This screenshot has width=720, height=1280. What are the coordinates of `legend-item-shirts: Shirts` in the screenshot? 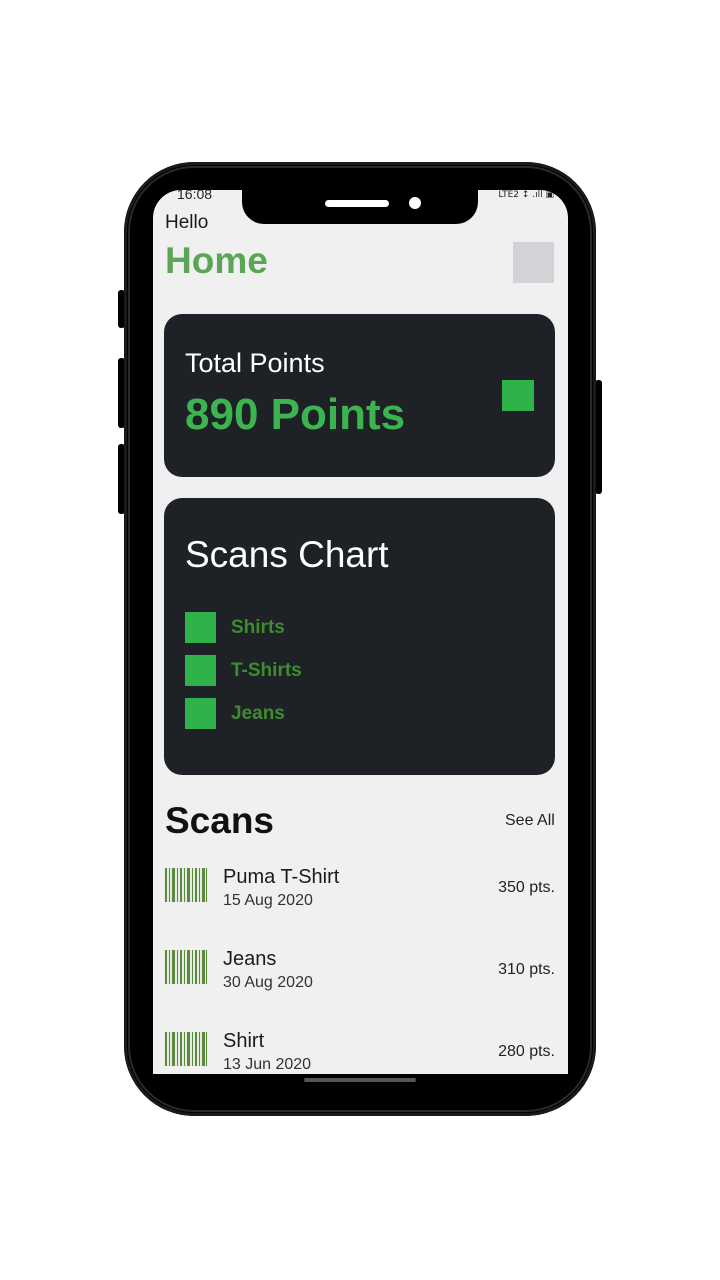 It's located at (243, 627).